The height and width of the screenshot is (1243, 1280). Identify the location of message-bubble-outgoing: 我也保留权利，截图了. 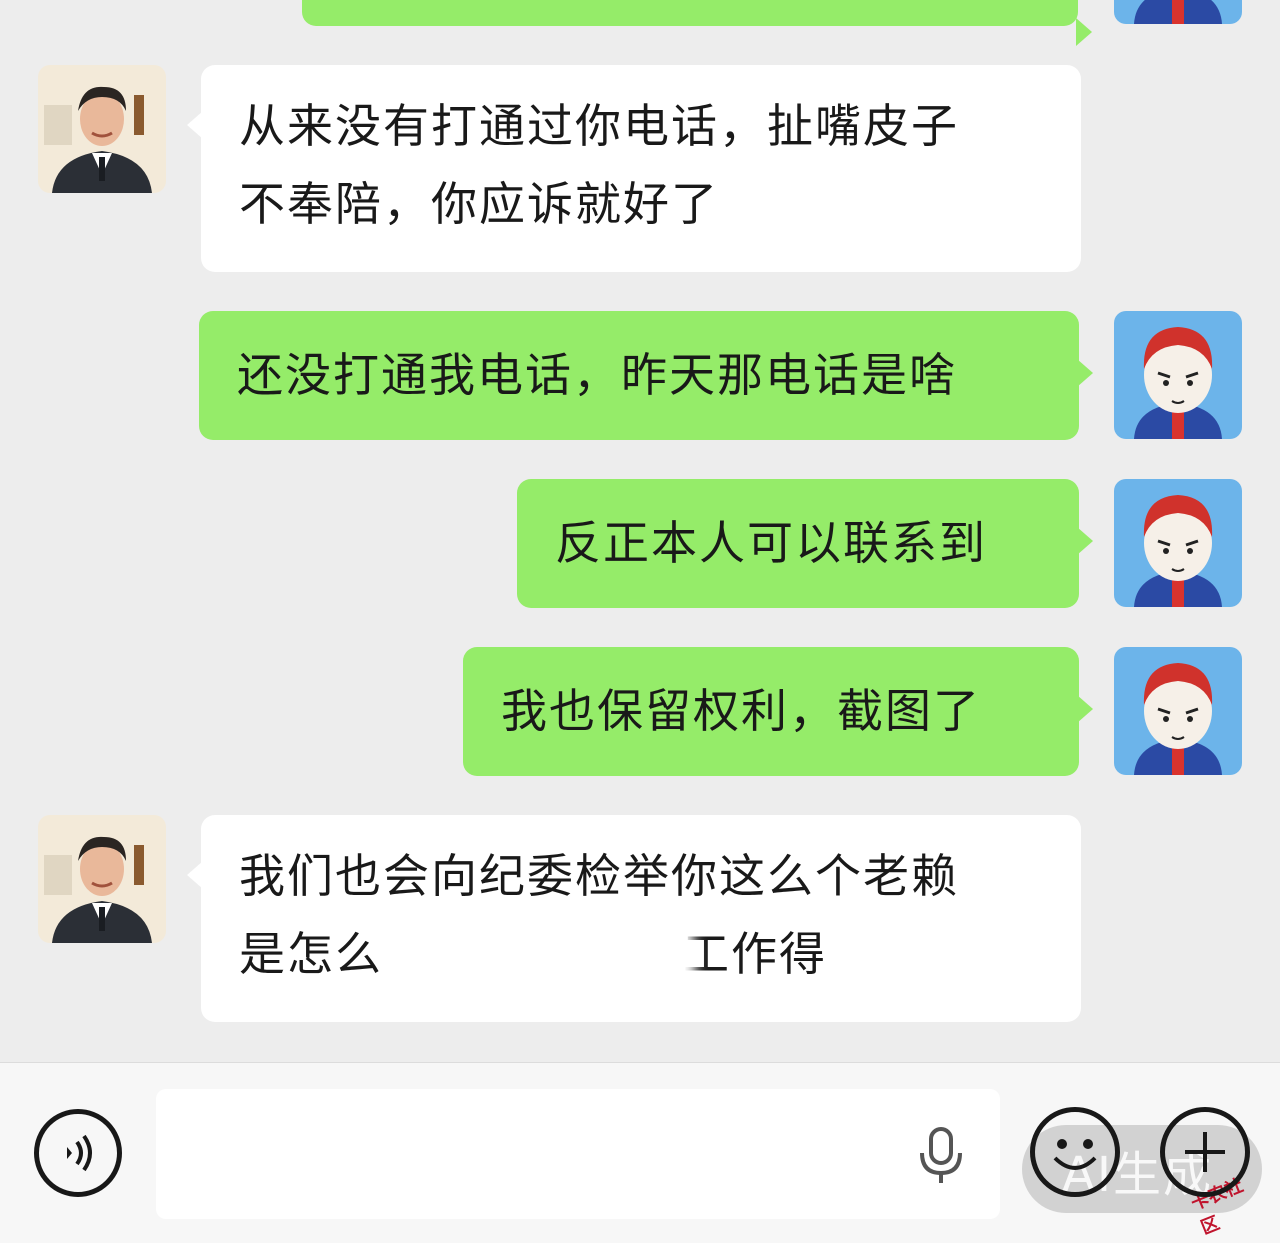
(778, 711).